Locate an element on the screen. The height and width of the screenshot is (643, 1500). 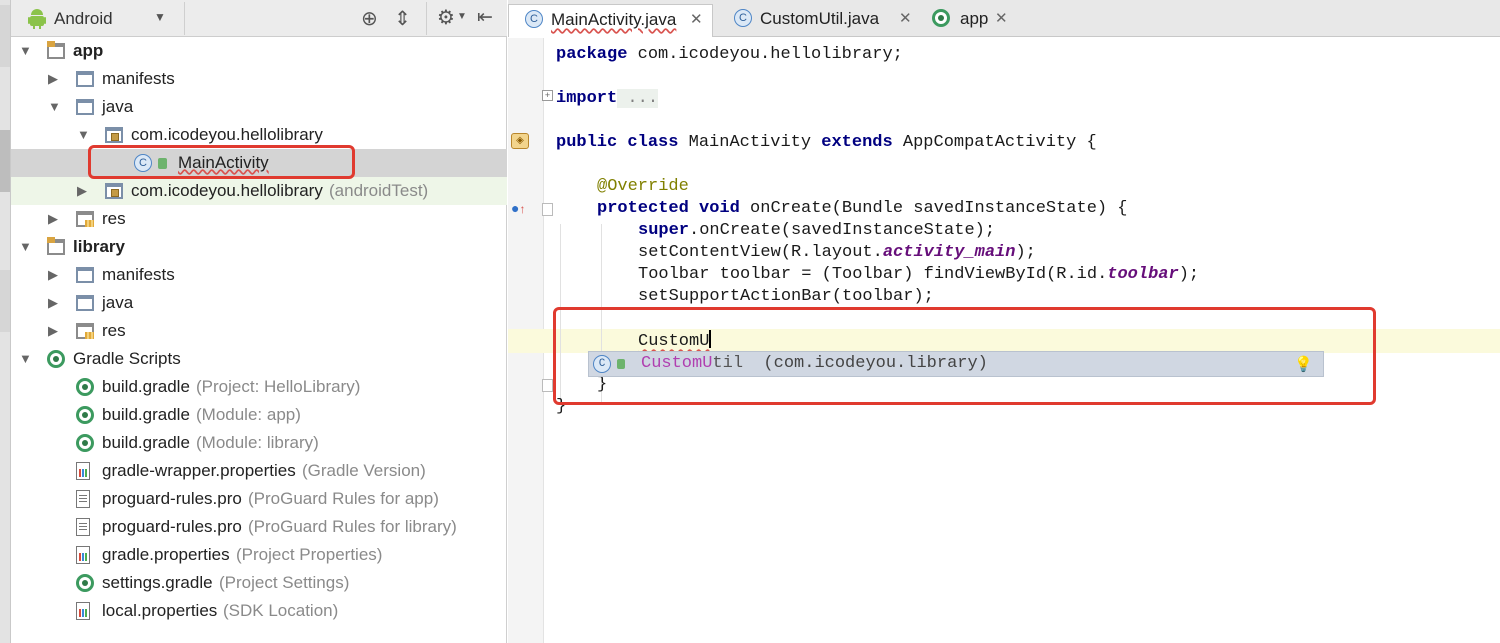
tab-mainactivity-java: C MainActivity.java ✕ is located at coordinates (610, 20).